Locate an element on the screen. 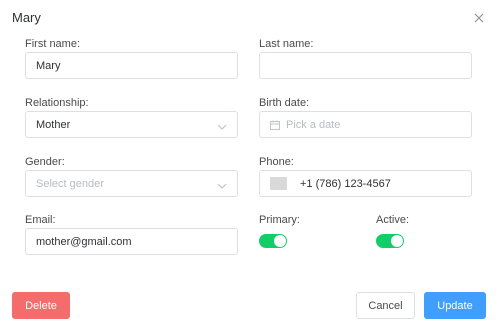 The height and width of the screenshot is (332, 497). dialog-title: Mary is located at coordinates (26, 17).